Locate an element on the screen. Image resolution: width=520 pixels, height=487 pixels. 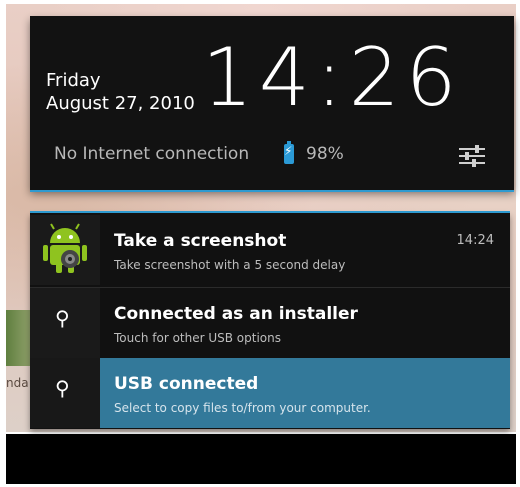
notification-title: Take a screenshot is located at coordinates (200, 241).